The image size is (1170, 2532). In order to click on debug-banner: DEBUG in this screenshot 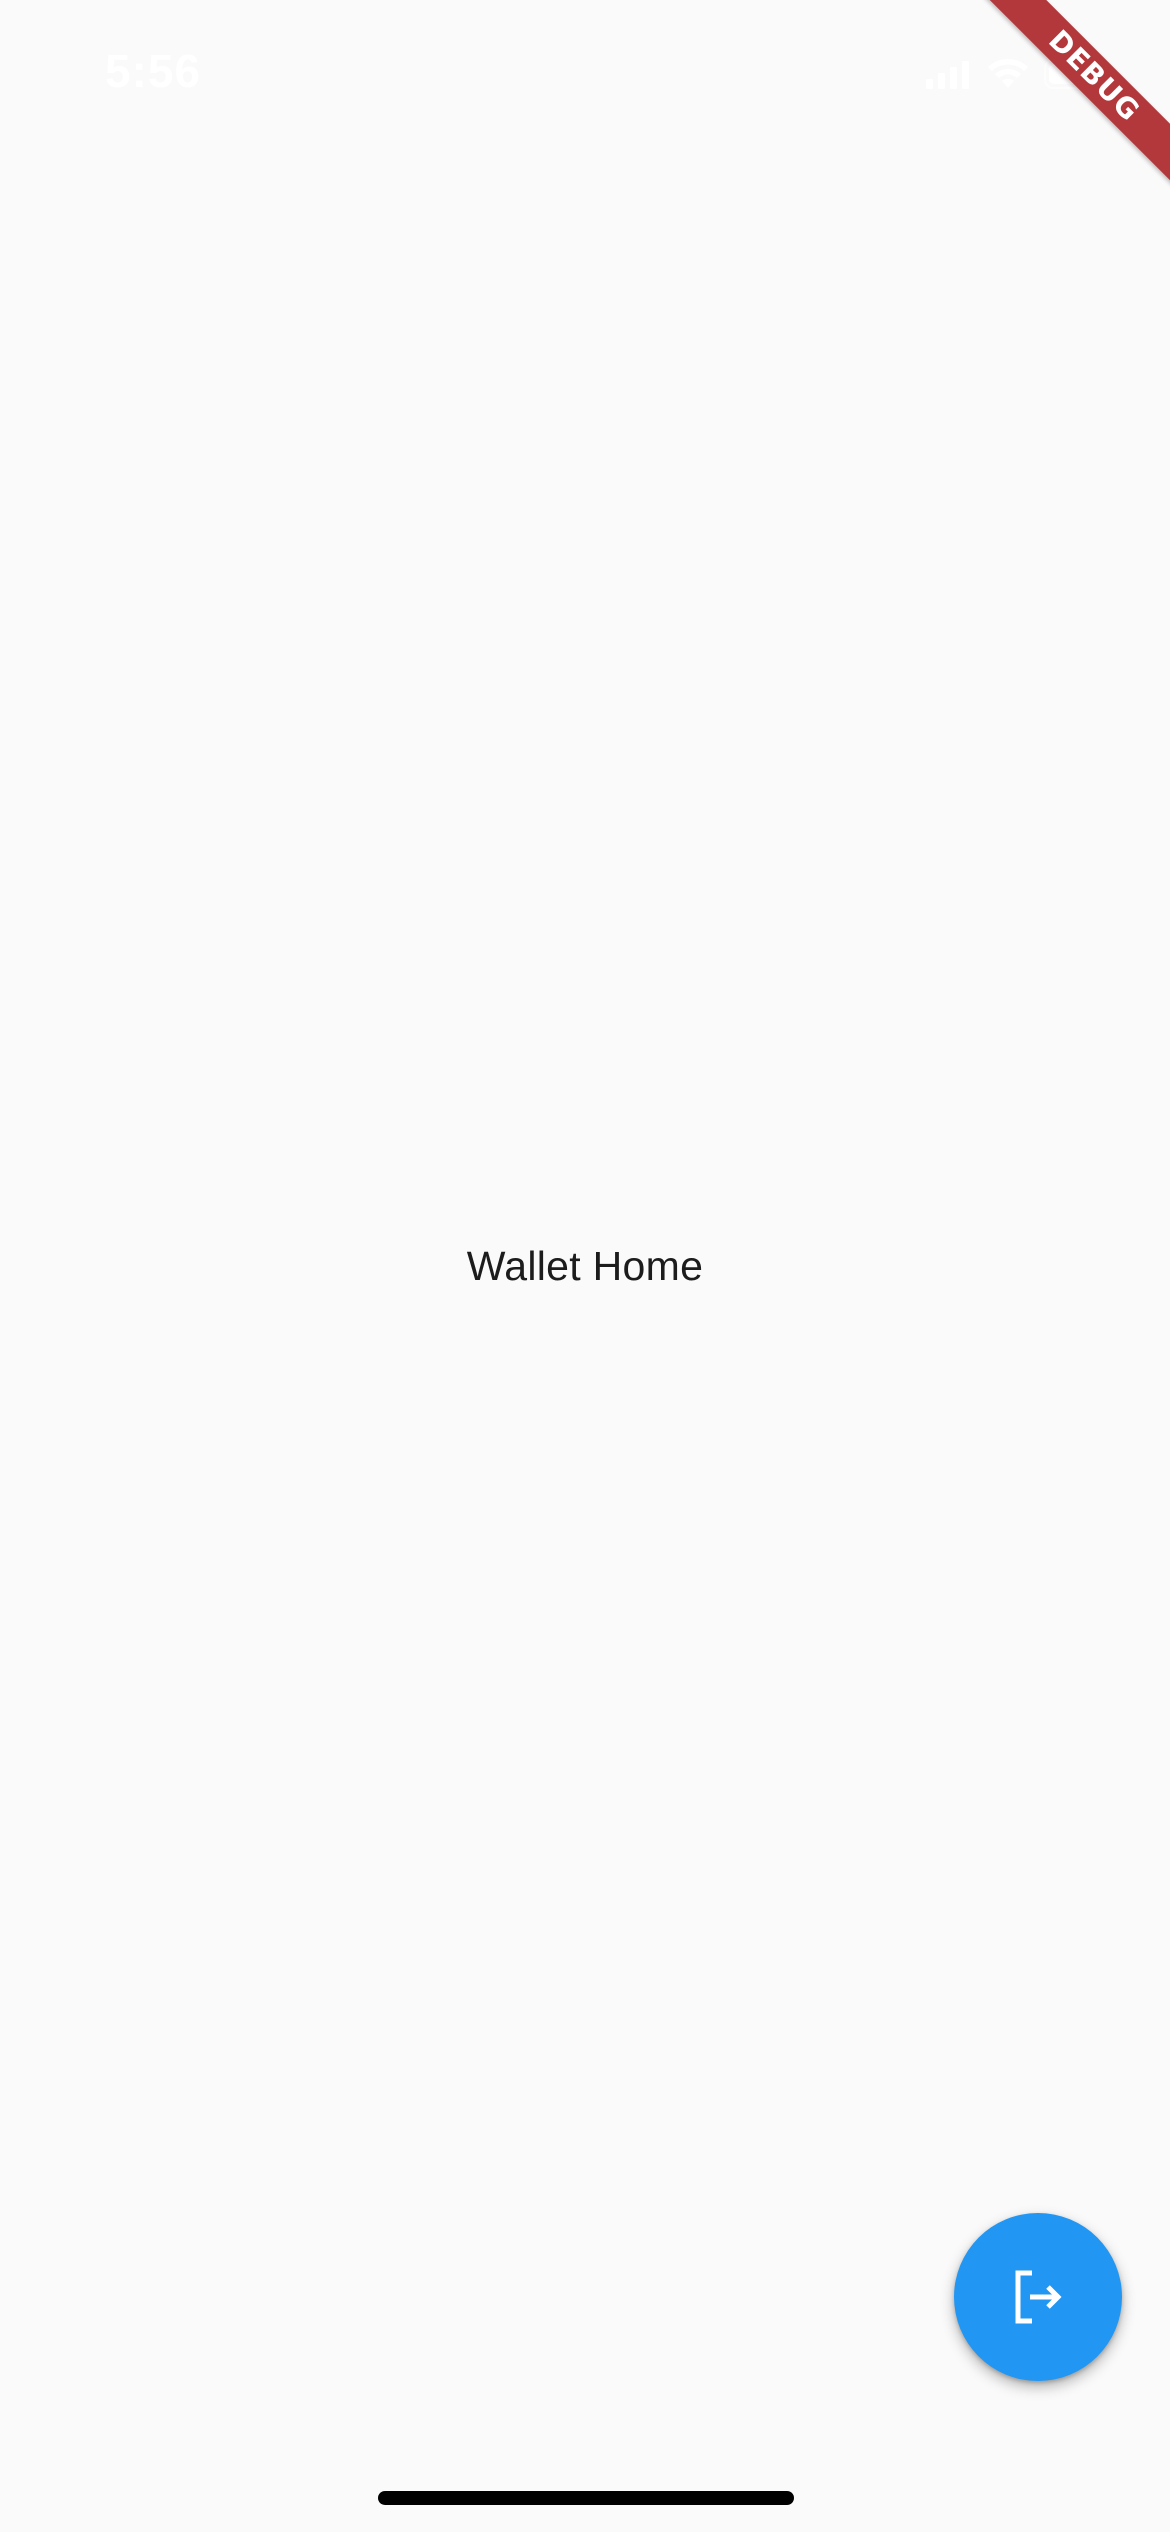, I will do `click(1070, 100)`.